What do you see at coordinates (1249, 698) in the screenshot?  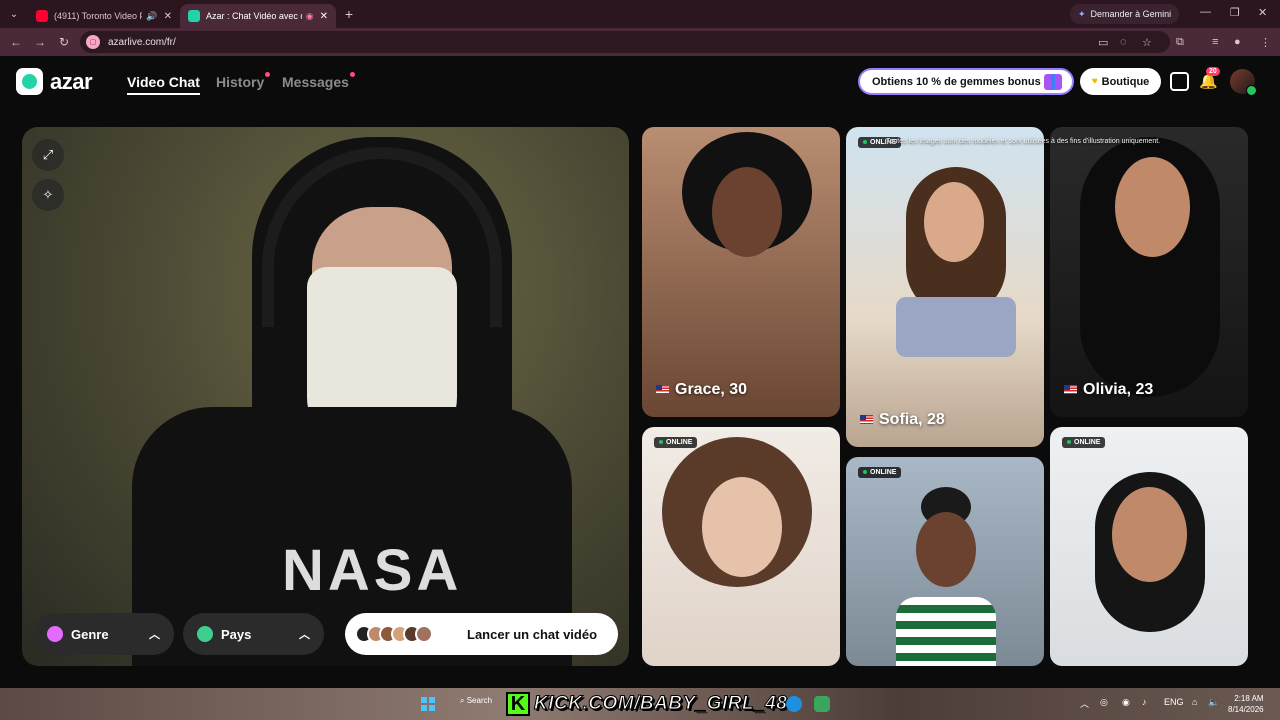 I see `clock-time: 2:18 AM` at bounding box center [1249, 698].